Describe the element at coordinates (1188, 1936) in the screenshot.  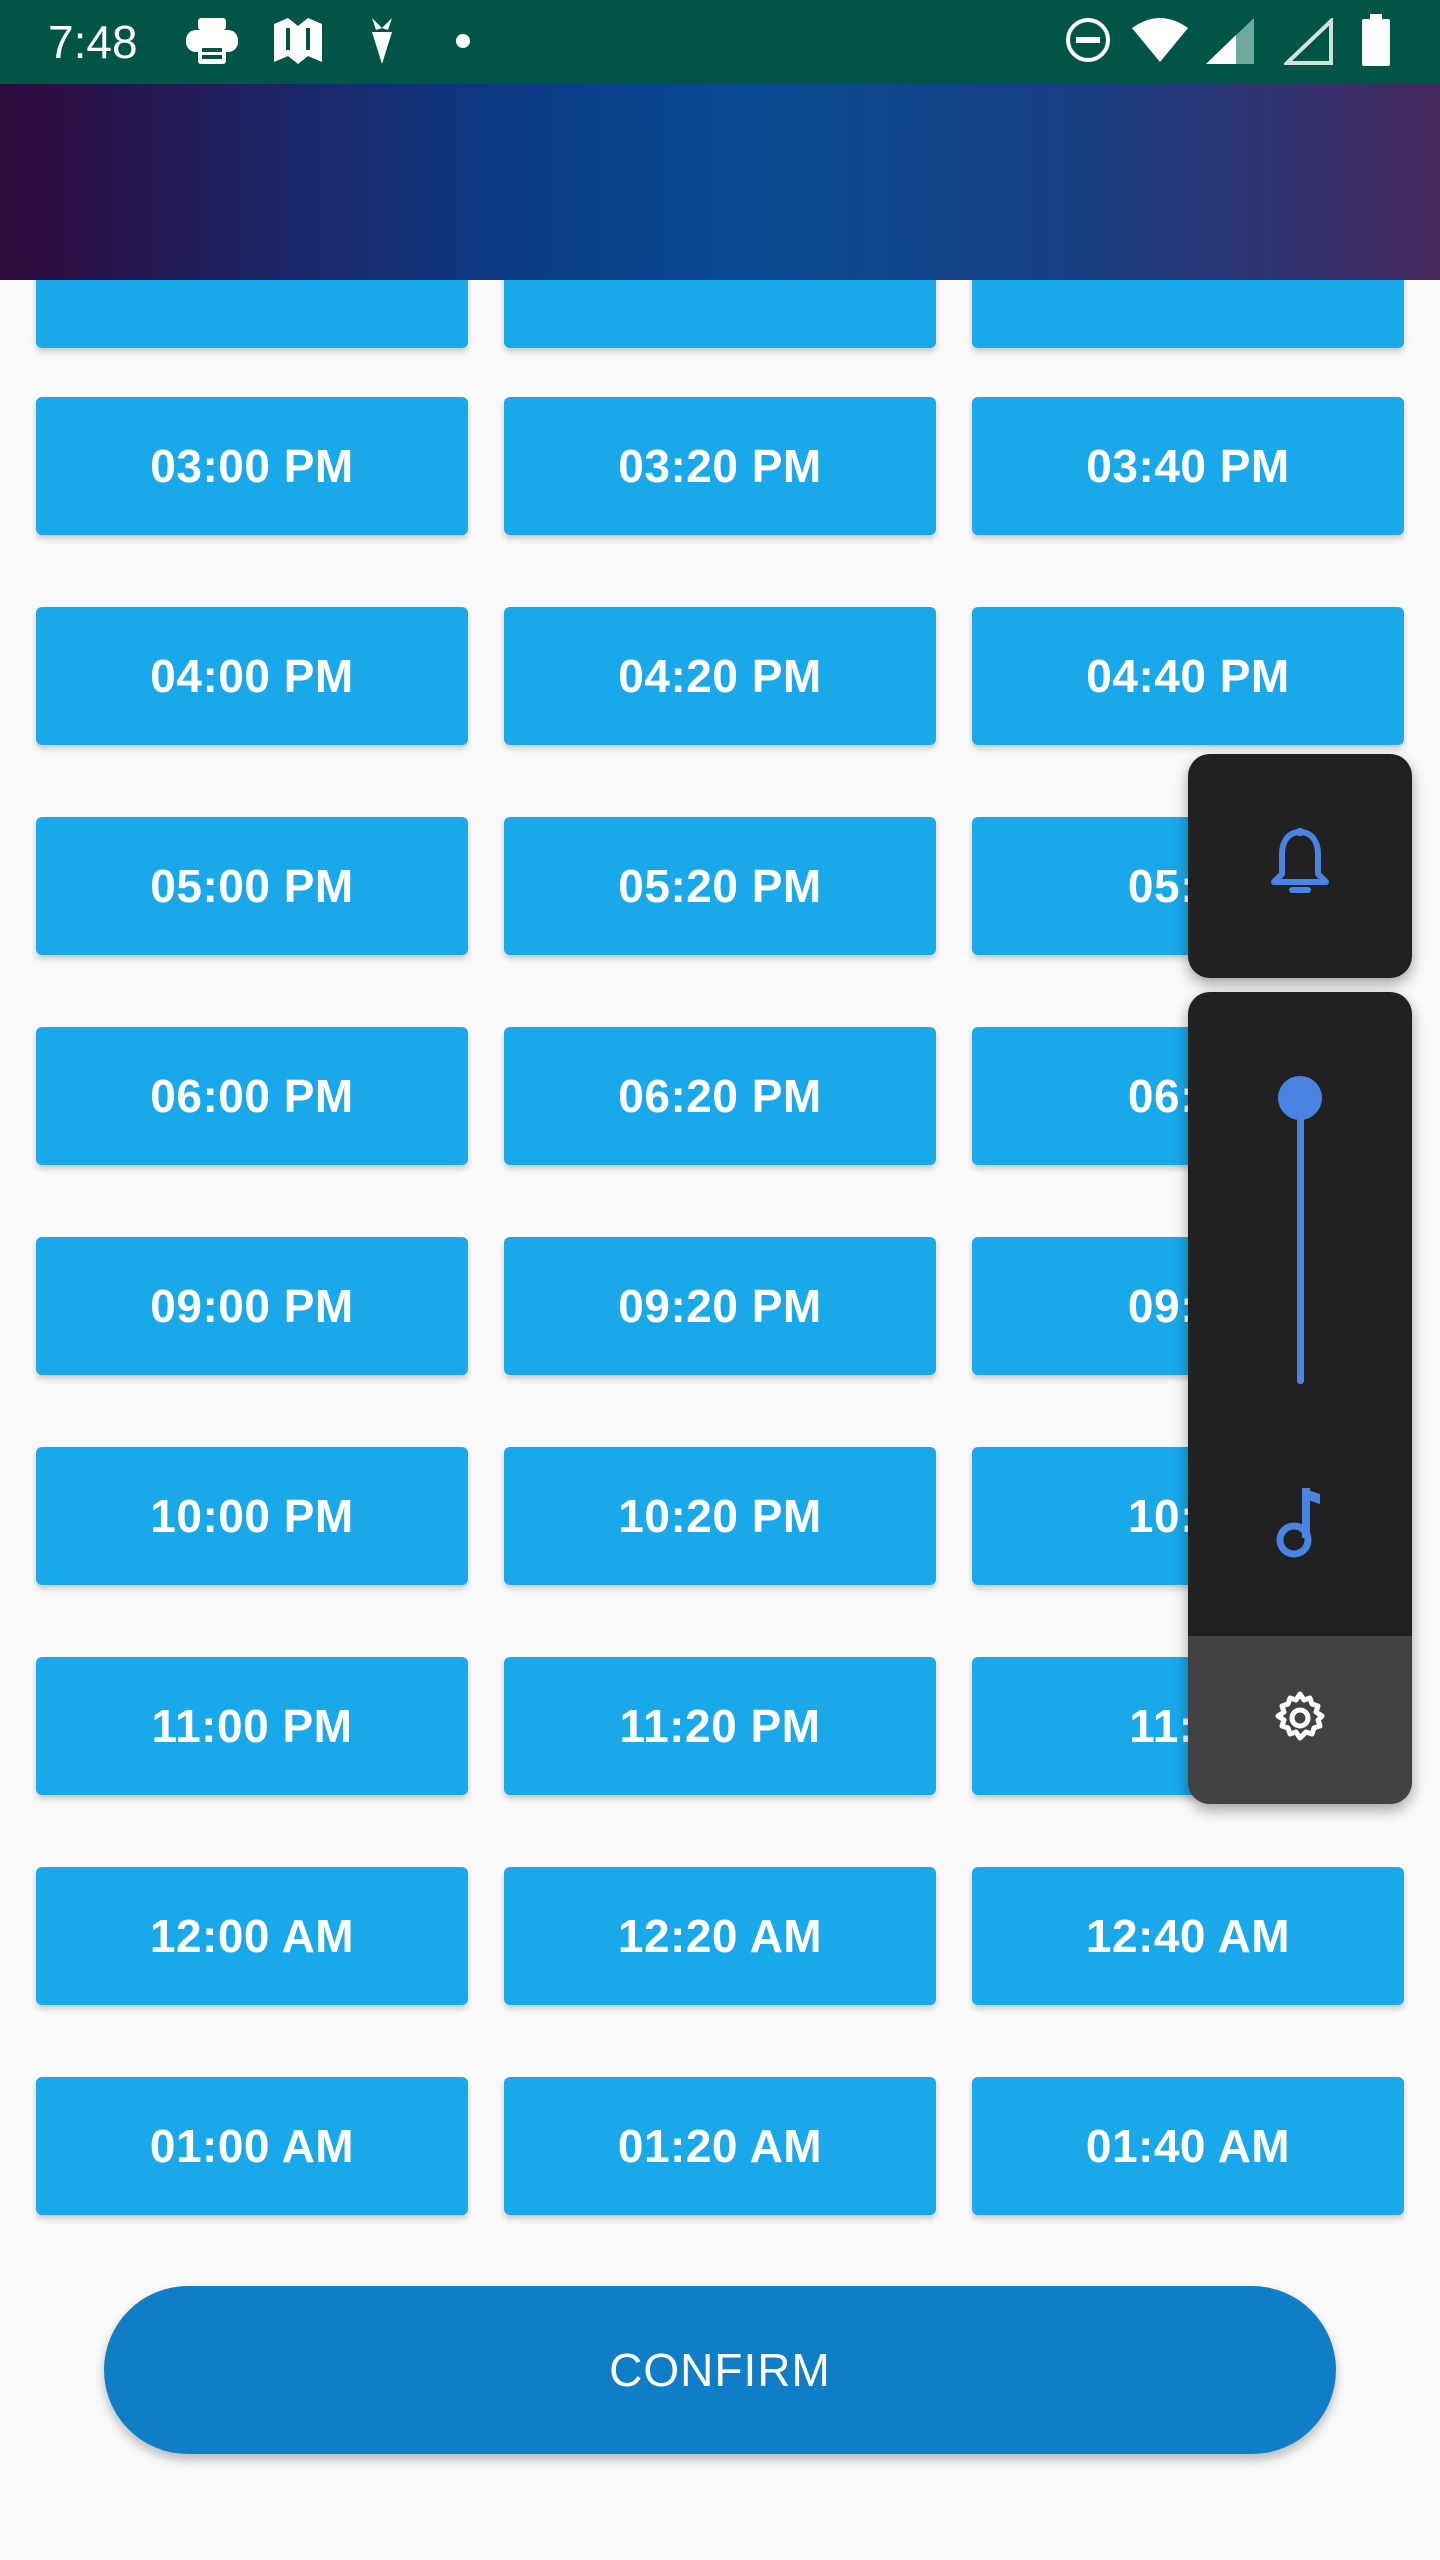
I see `time-slot-button: 12:40 AM` at that location.